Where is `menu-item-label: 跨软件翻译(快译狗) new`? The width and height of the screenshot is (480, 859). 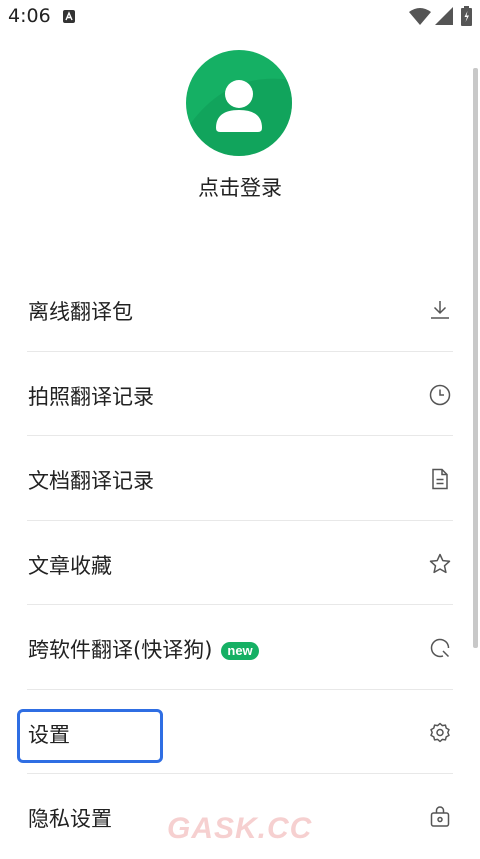 menu-item-label: 跨软件翻译(快译狗) new is located at coordinates (143, 649).